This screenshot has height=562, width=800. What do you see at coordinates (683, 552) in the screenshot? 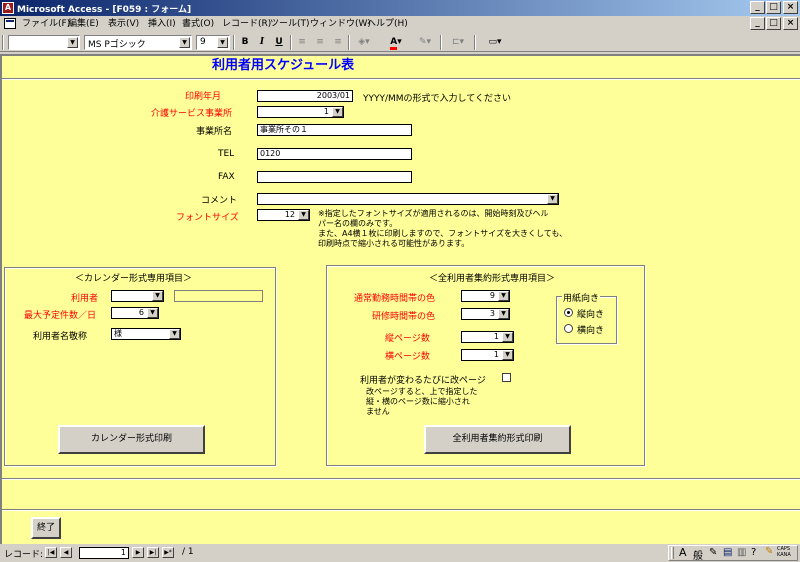
I see `ime-mode-icon: A` at bounding box center [683, 552].